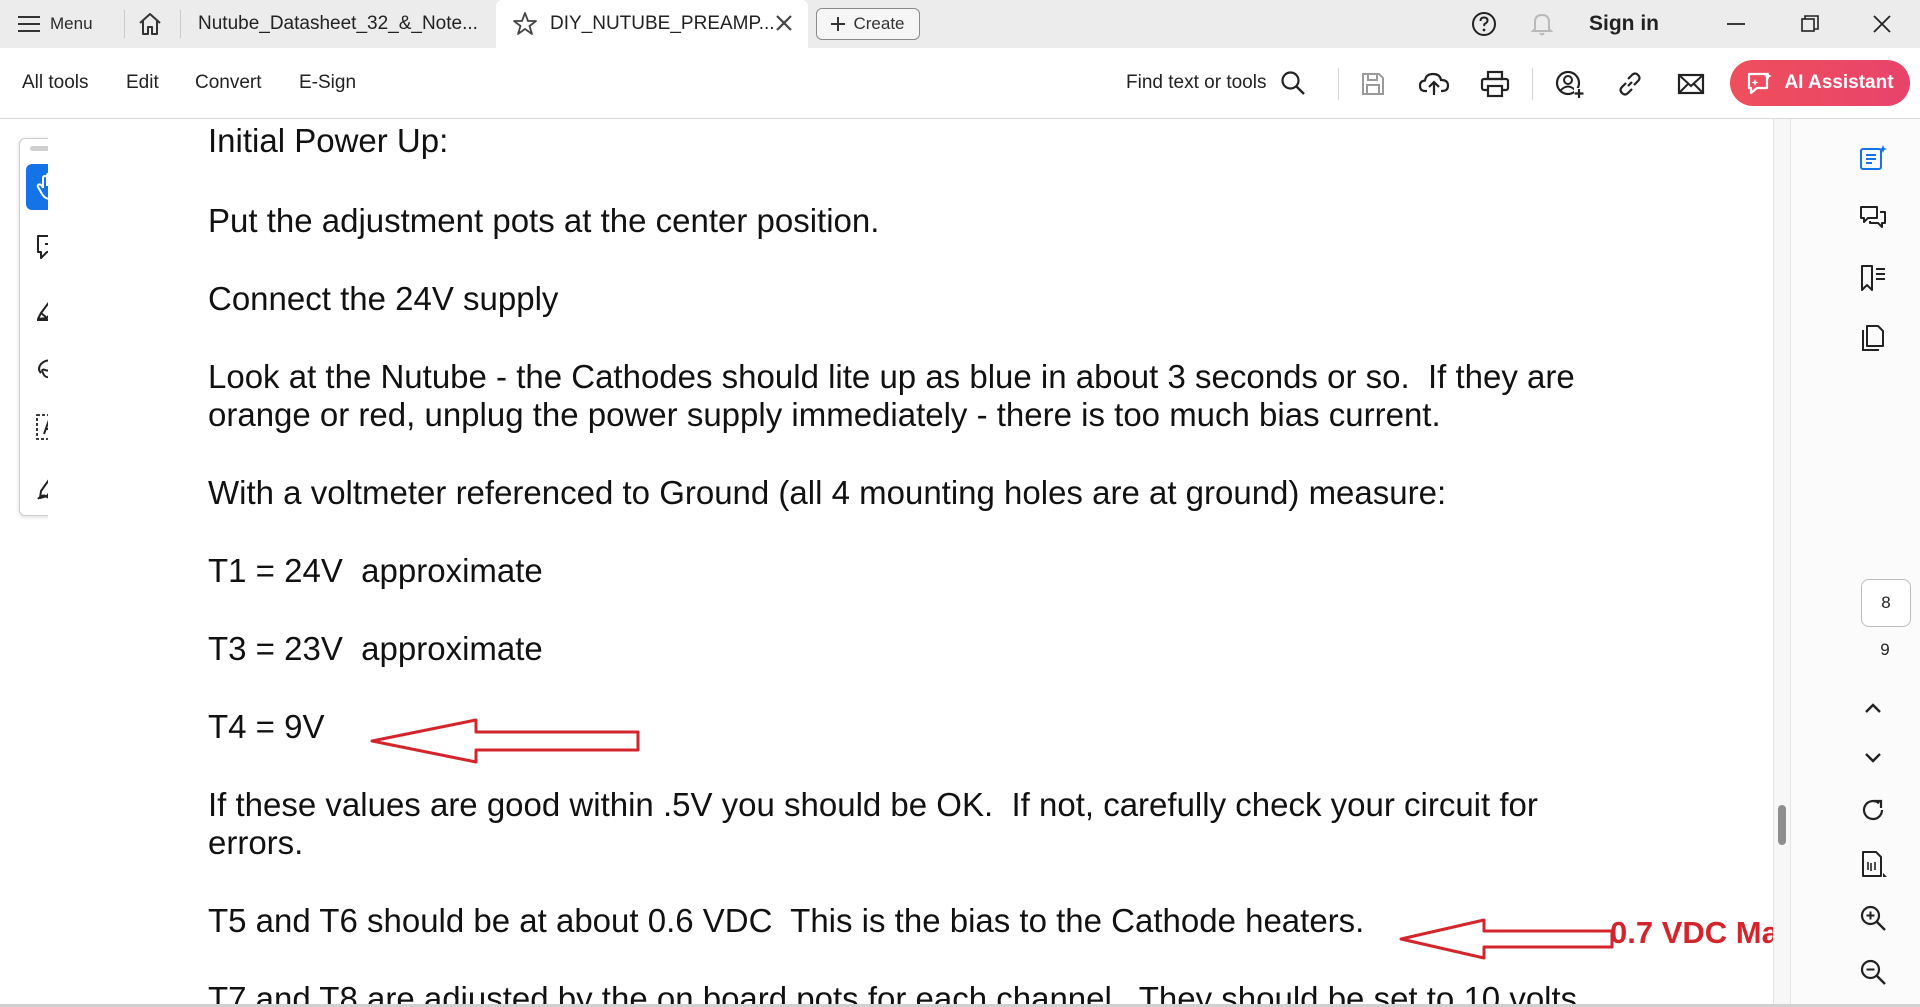  What do you see at coordinates (525, 24) in the screenshot?
I see `star-icon` at bounding box center [525, 24].